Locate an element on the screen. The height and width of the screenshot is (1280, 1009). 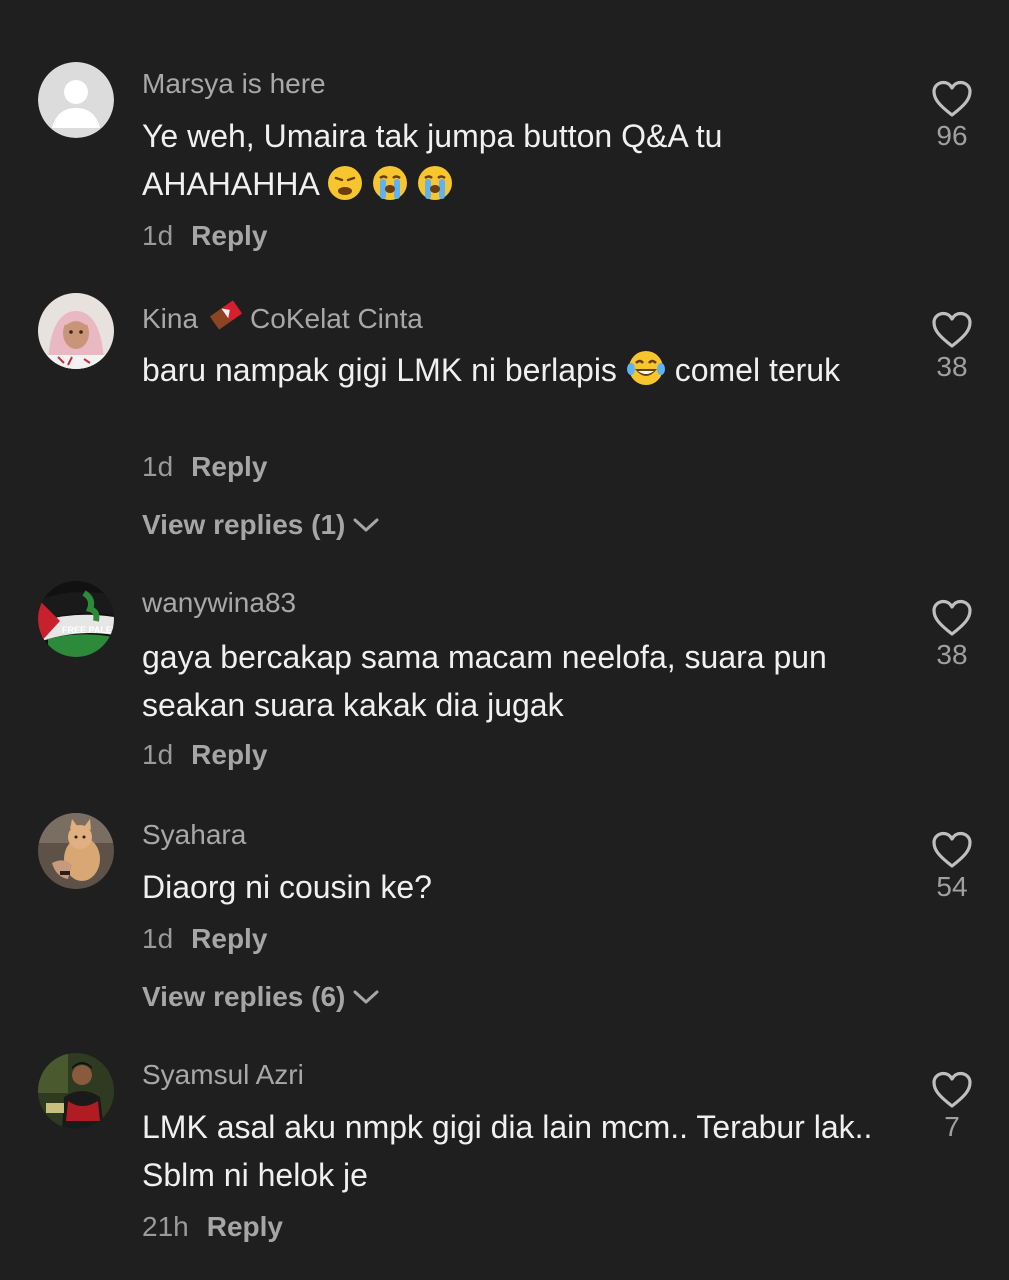
comment-text: Diaorg ni cousin ke? is located at coordinates (287, 887).